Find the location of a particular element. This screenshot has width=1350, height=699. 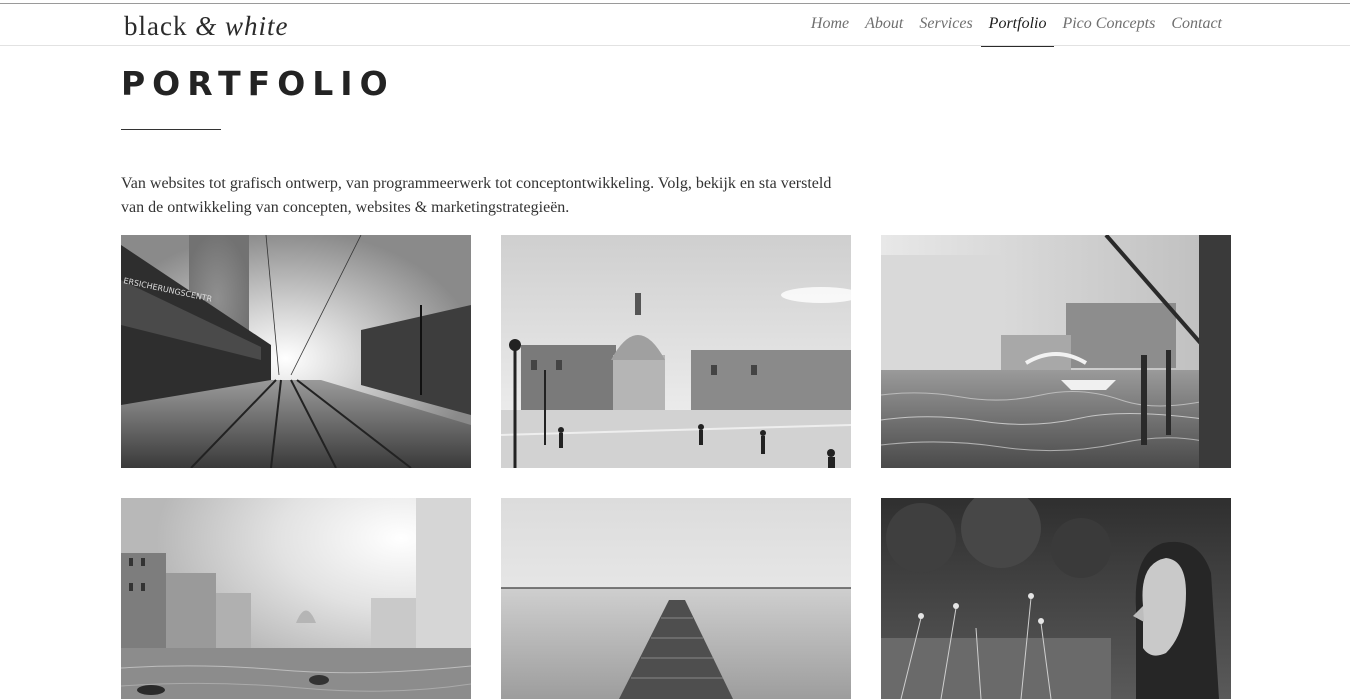

pier-photo is located at coordinates (676, 598).